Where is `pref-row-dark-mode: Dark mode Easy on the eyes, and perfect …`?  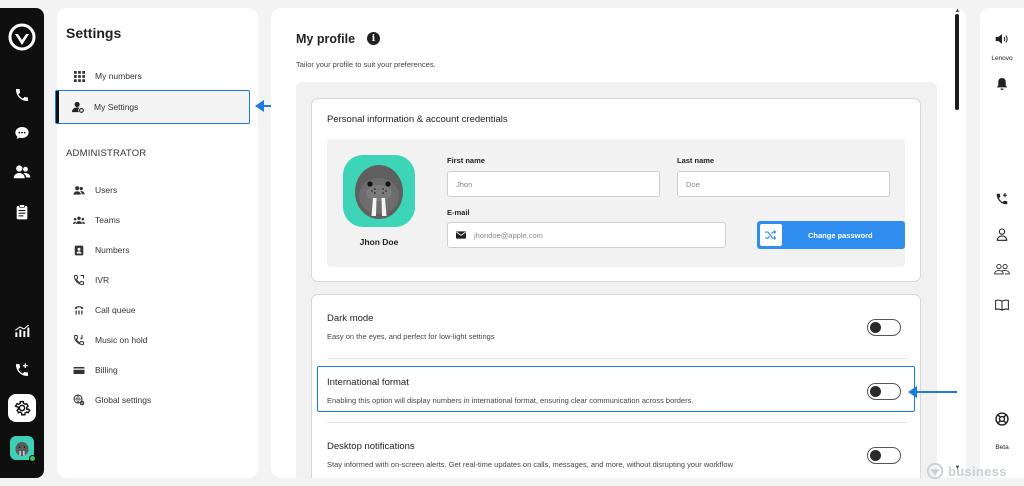 pref-row-dark-mode: Dark mode Easy on the eyes, and perfect … is located at coordinates (617, 331).